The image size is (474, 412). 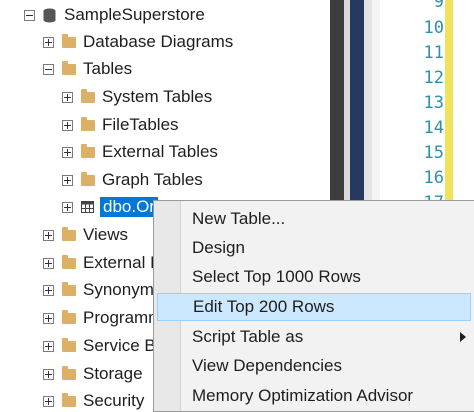 I want to click on line-number: 9, so click(x=438, y=6).